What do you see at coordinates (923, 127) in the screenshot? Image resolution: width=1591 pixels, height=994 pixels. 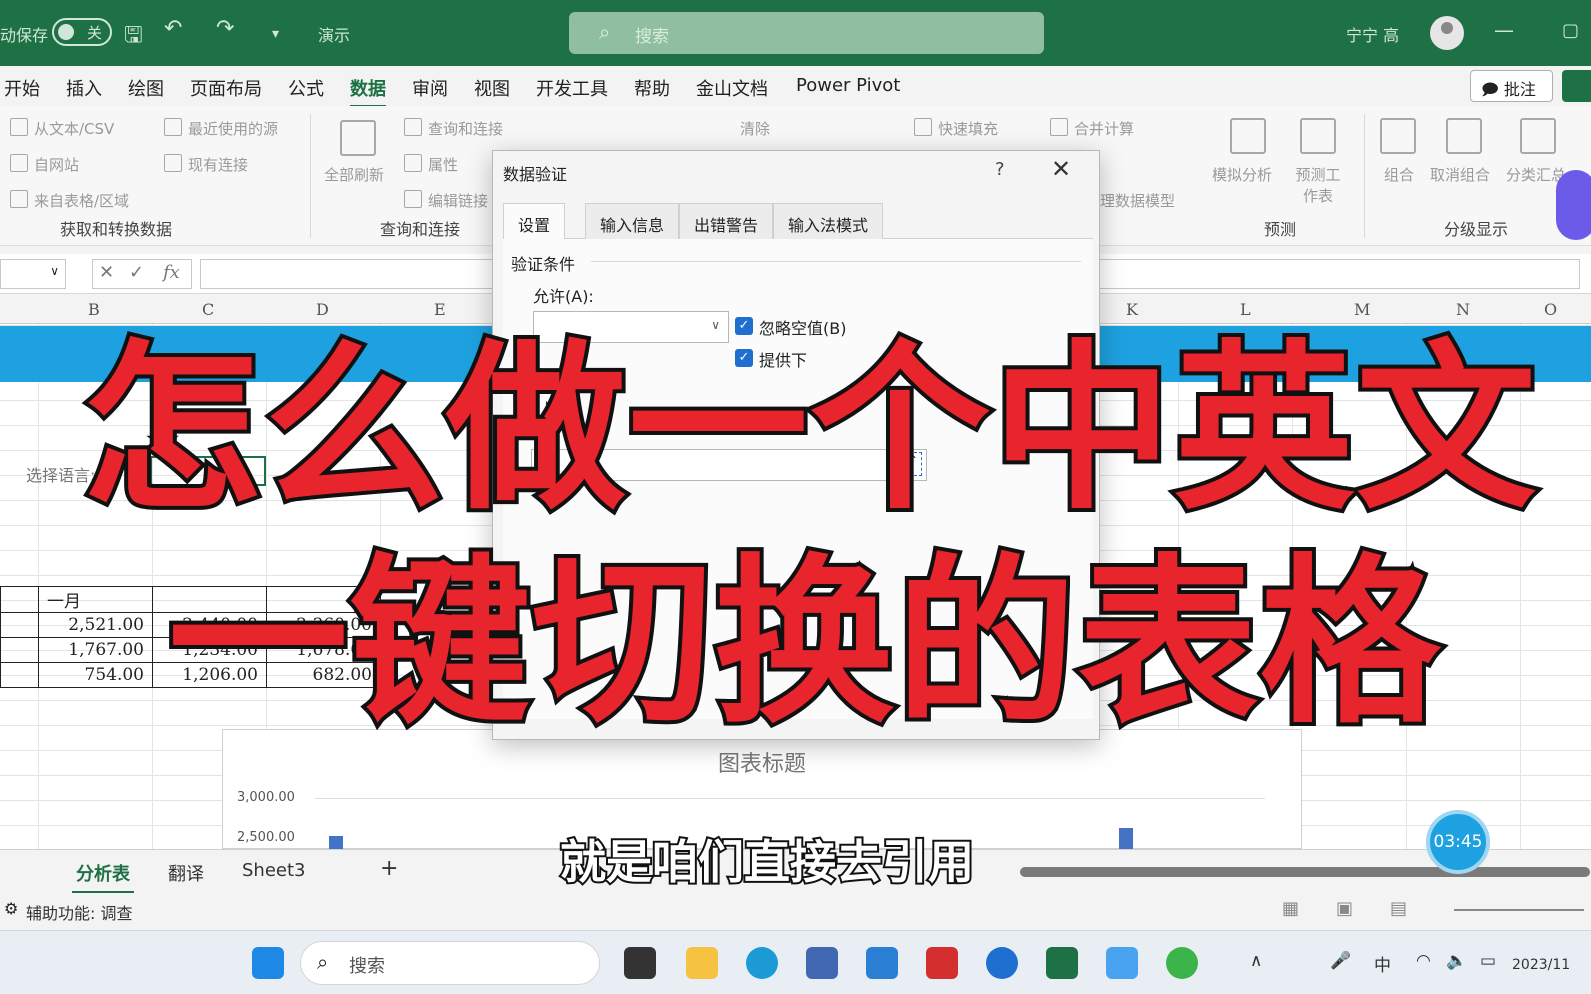 I see `flash-fill-icon` at bounding box center [923, 127].